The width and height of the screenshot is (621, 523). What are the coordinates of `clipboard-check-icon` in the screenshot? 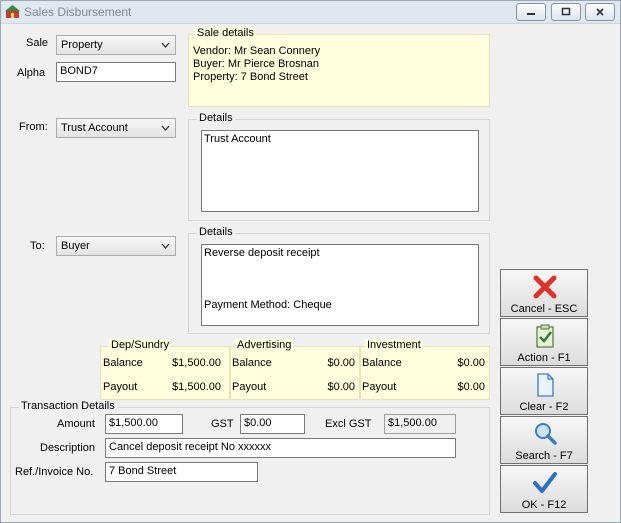 It's located at (545, 336).